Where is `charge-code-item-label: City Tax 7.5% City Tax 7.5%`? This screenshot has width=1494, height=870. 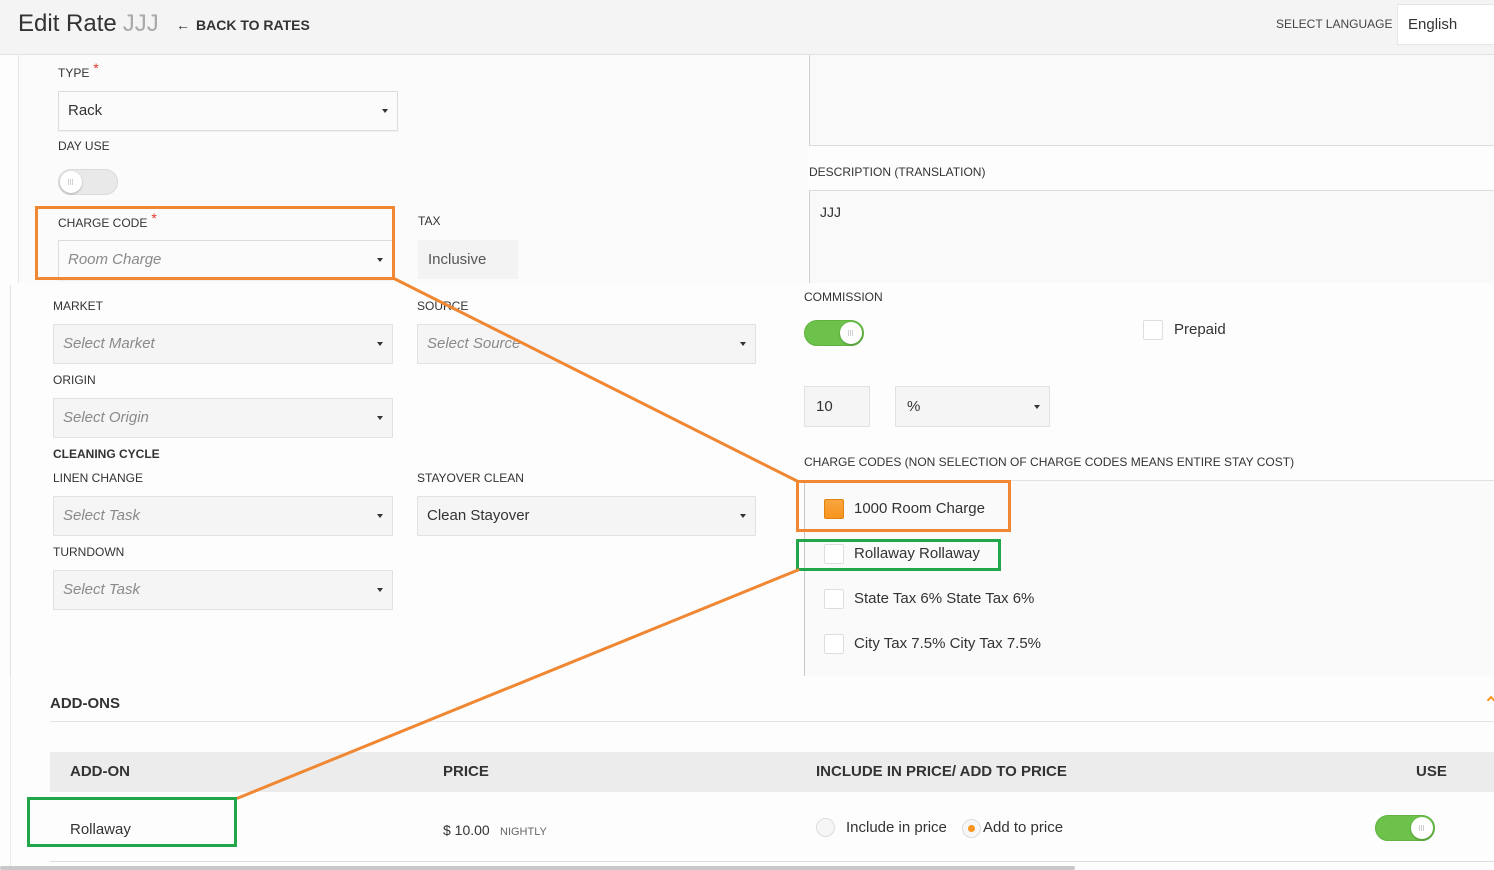
charge-code-item-label: City Tax 7.5% City Tax 7.5% is located at coordinates (948, 643).